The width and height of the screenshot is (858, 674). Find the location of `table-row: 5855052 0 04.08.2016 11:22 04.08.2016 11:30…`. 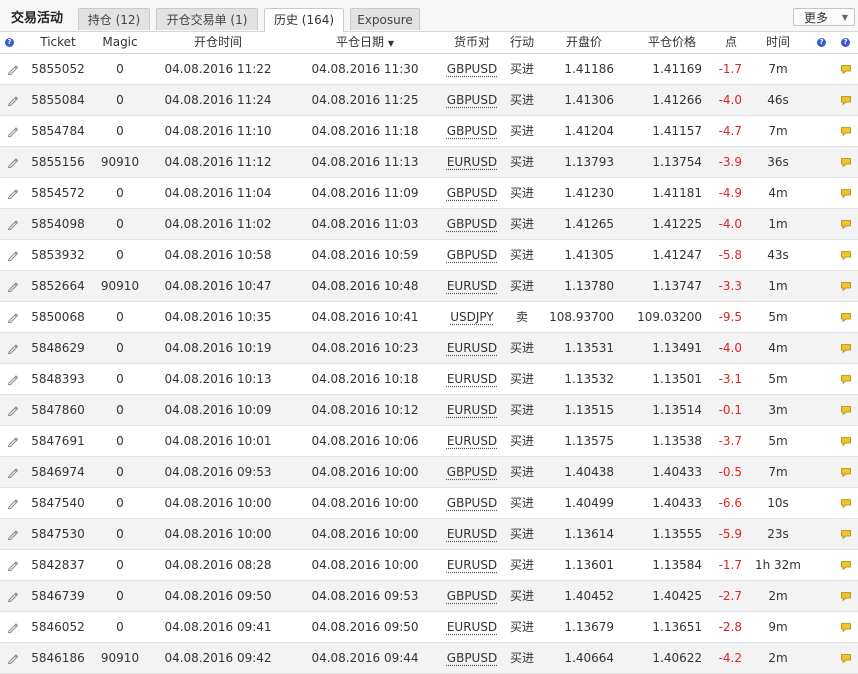

table-row: 5855052 0 04.08.2016 11:22 04.08.2016 11:30… is located at coordinates (429, 69).